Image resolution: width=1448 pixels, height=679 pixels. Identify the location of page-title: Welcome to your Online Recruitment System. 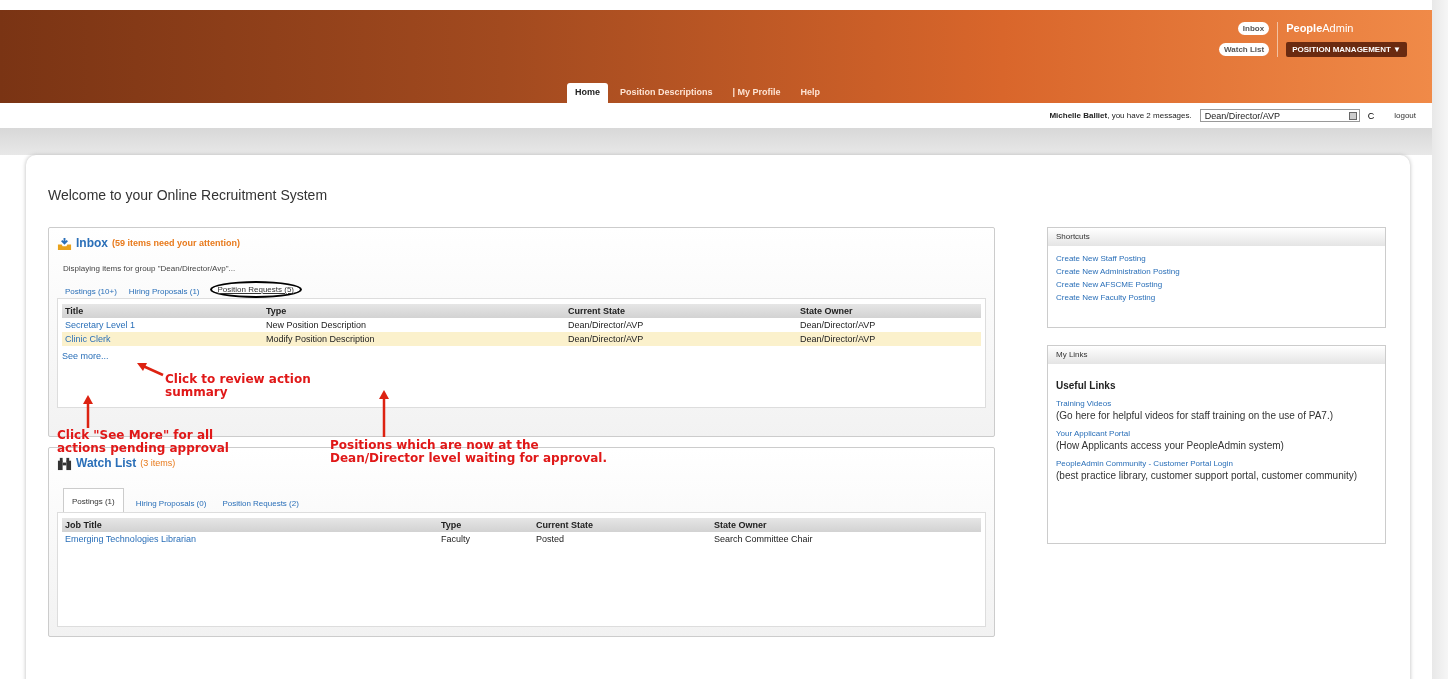
(188, 196).